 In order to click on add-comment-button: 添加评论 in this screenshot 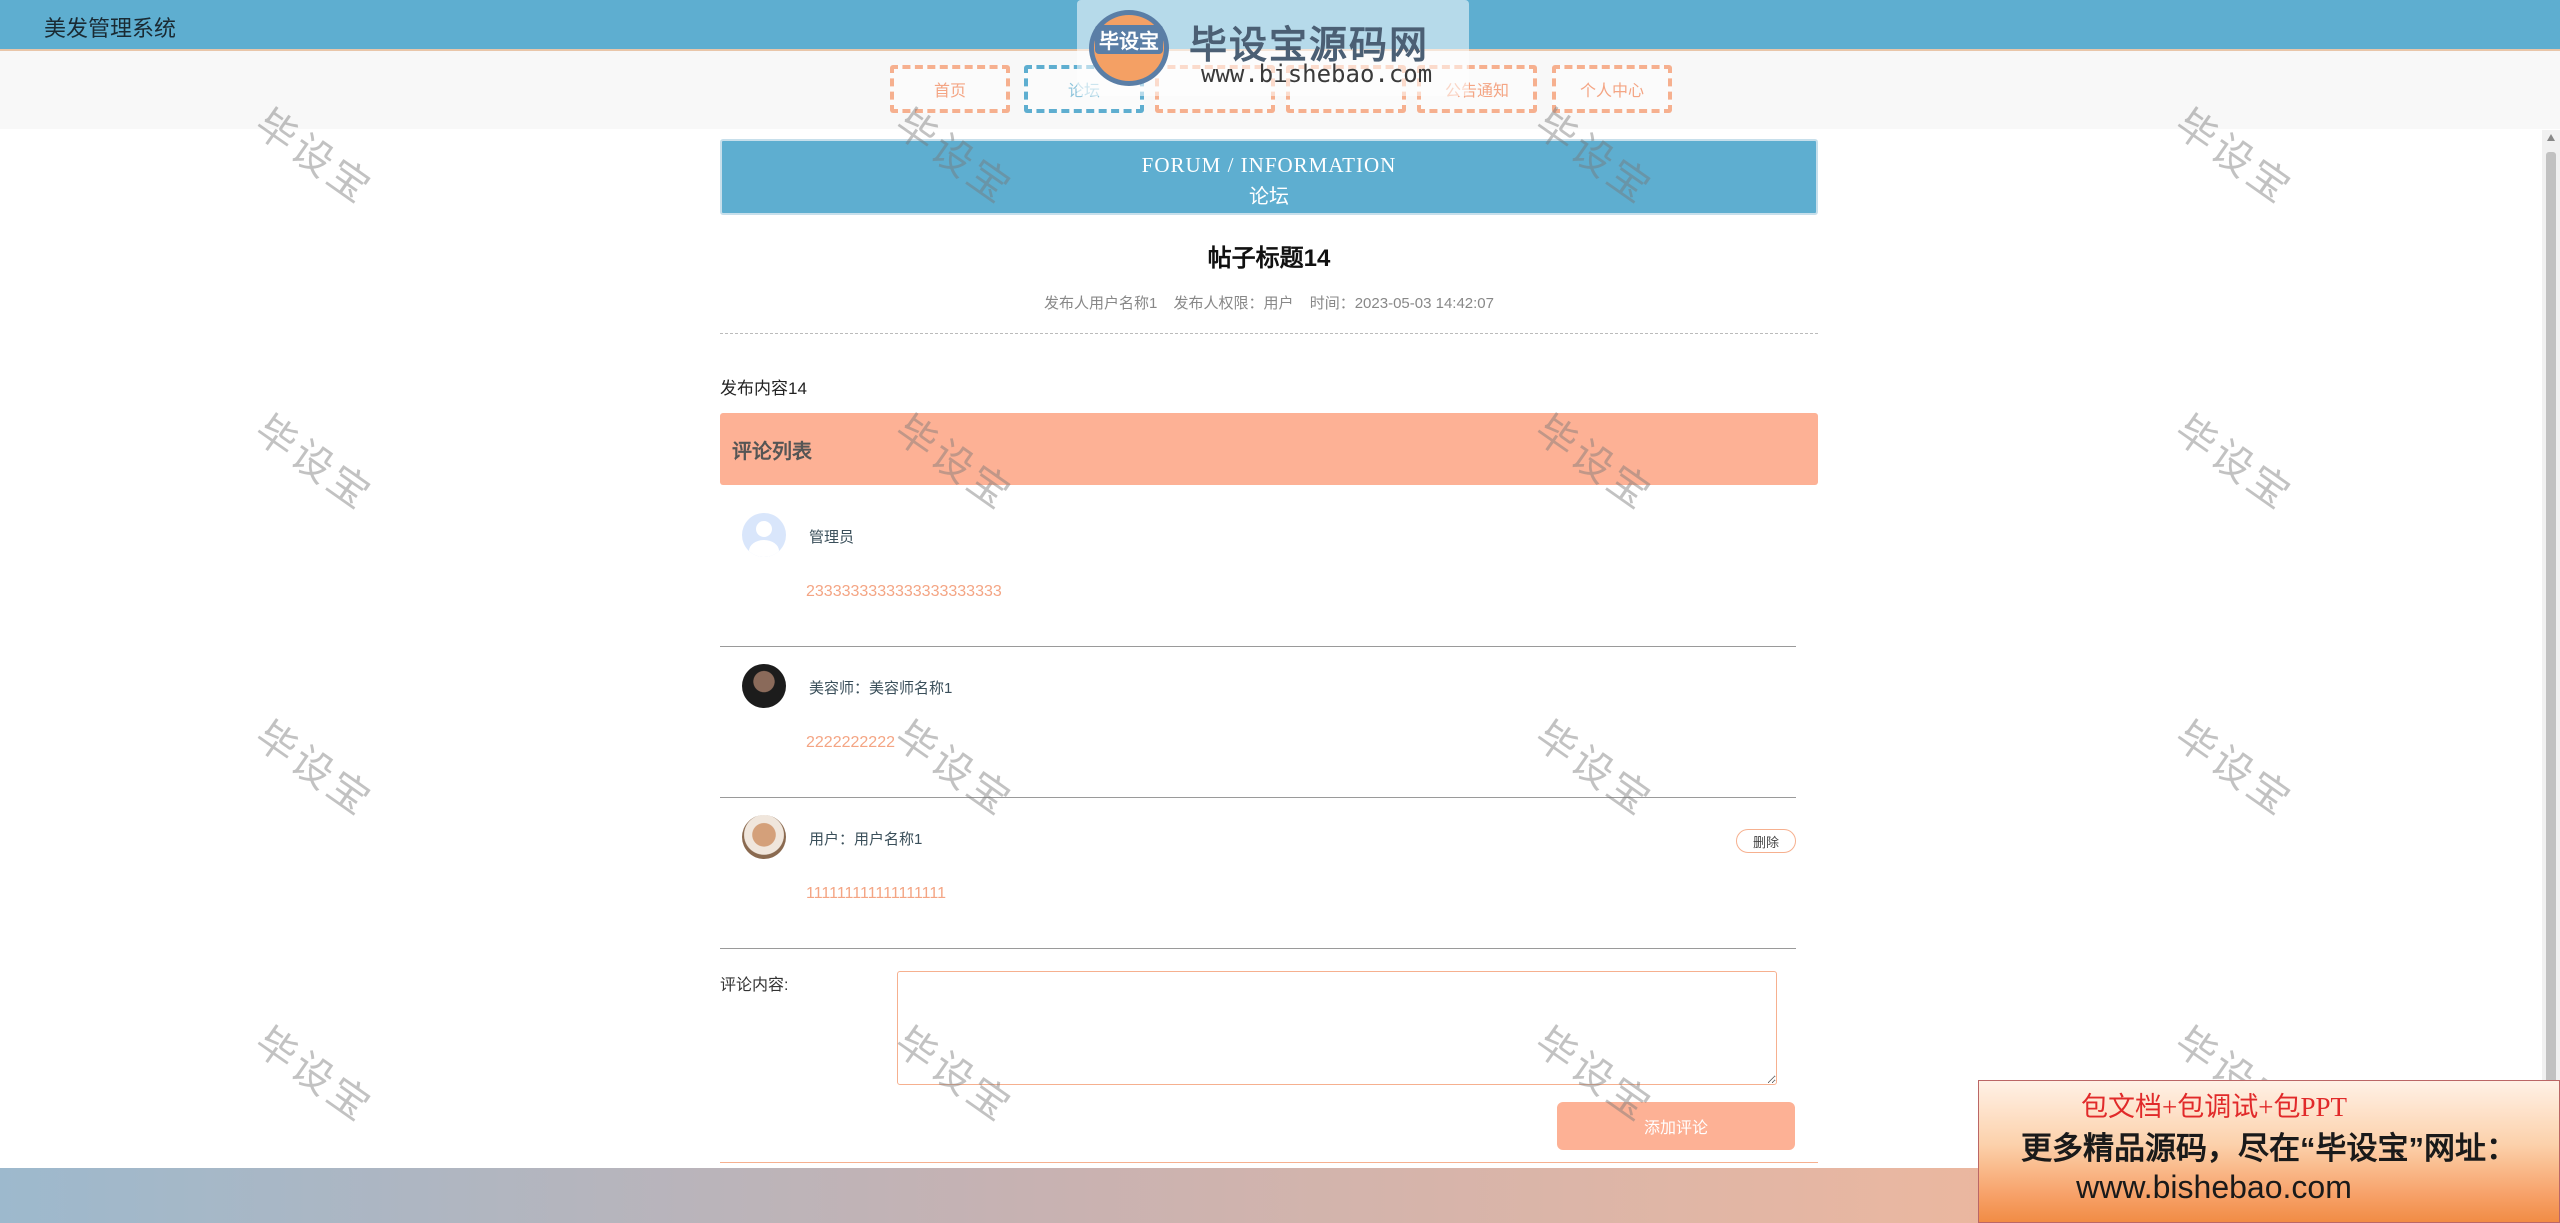, I will do `click(1676, 1126)`.